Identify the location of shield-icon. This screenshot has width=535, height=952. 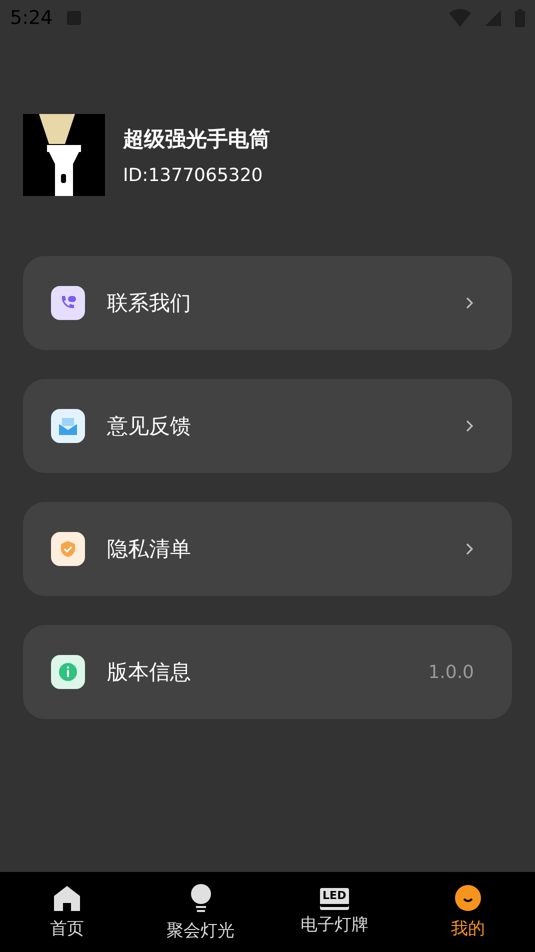
(68, 549).